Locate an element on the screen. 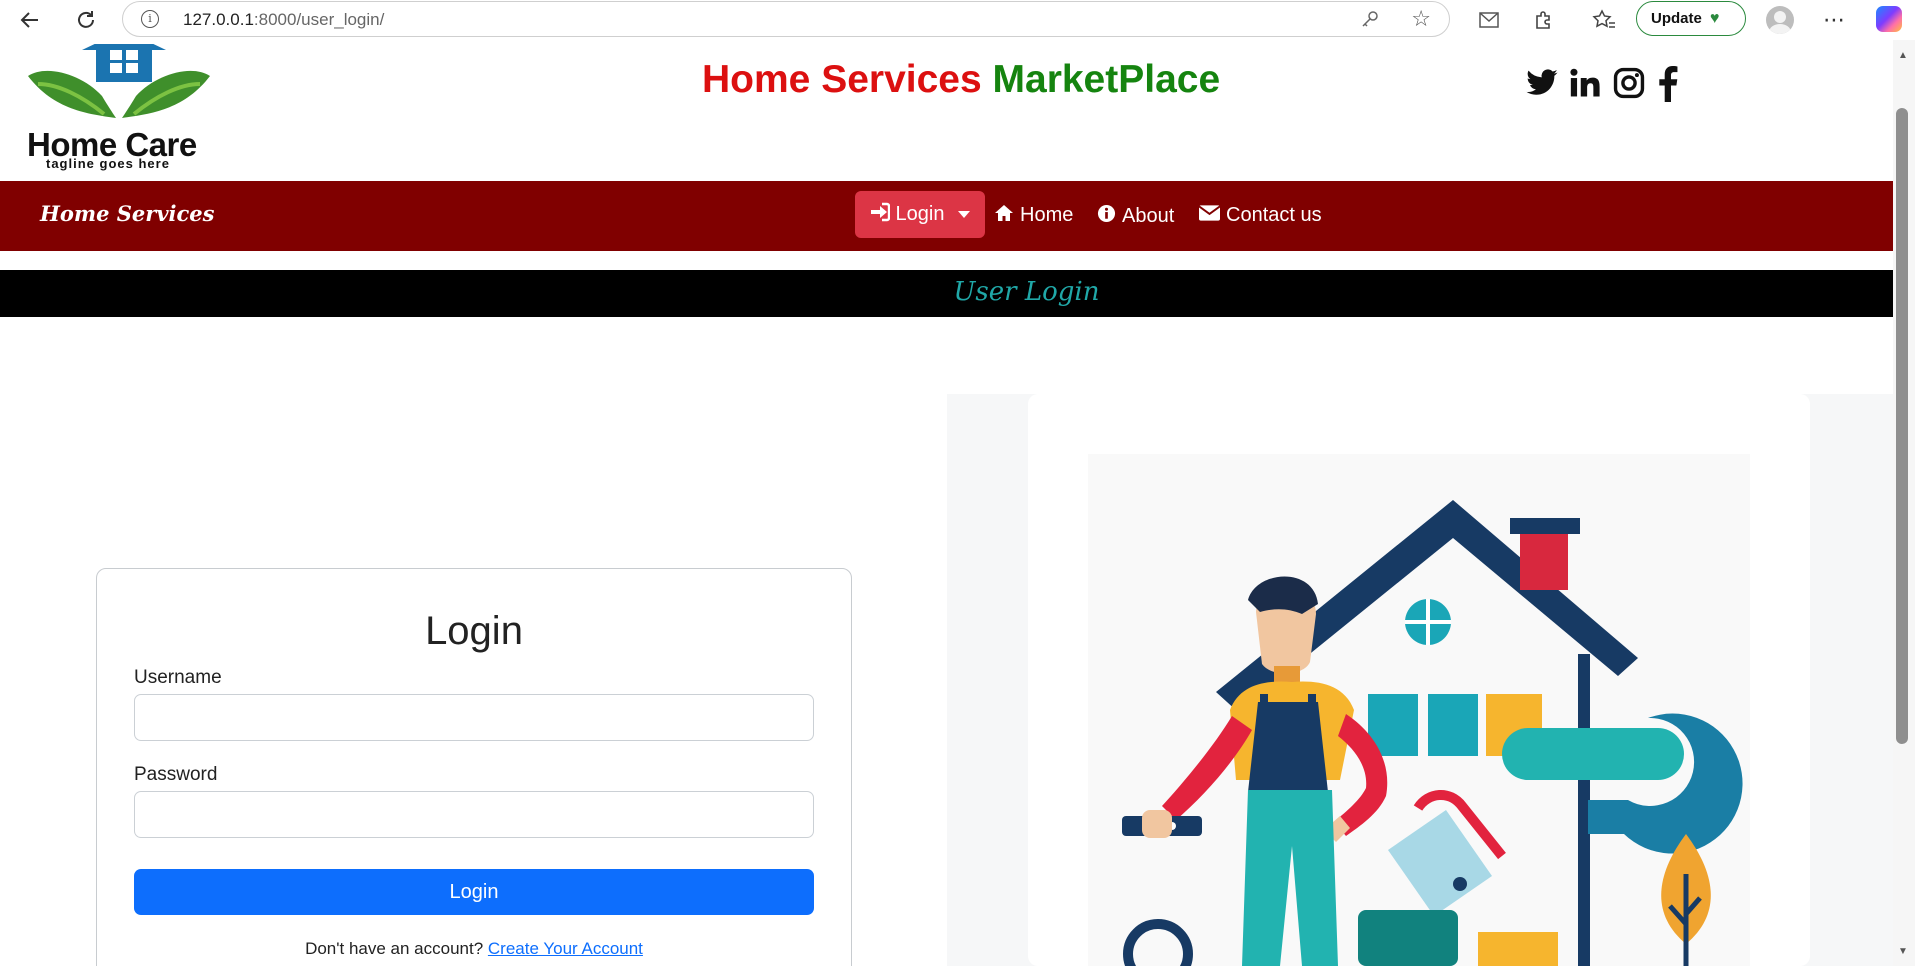 This screenshot has height=966, width=1915. copilot-icon is located at coordinates (1889, 19).